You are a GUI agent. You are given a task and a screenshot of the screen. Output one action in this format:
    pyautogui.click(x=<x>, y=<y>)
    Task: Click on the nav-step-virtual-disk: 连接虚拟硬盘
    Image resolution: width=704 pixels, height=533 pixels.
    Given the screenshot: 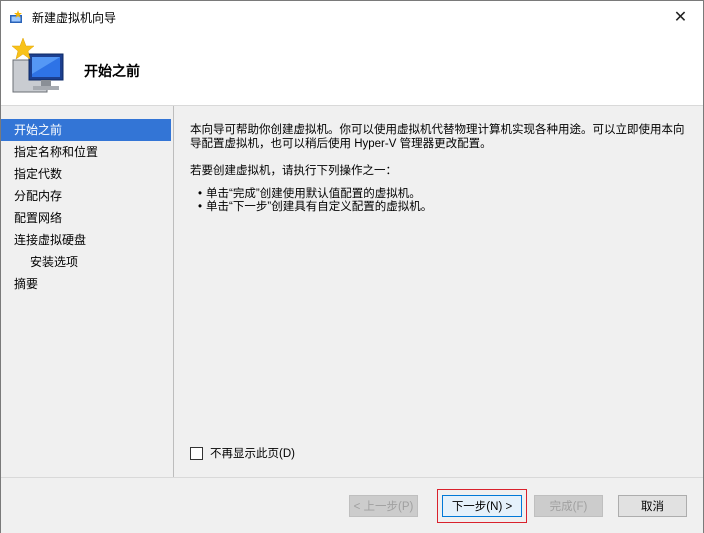 What is the action you would take?
    pyautogui.click(x=87, y=240)
    